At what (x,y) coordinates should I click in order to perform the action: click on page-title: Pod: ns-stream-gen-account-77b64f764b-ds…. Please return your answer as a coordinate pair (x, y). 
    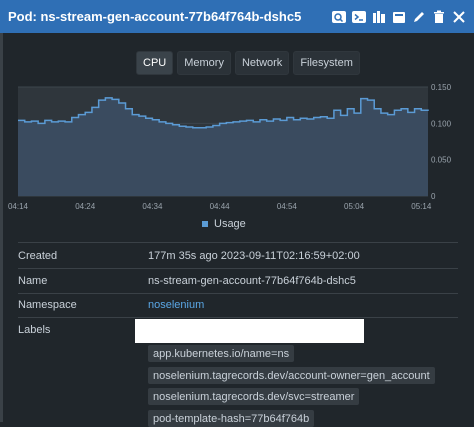
    Looking at the image, I should click on (155, 16).